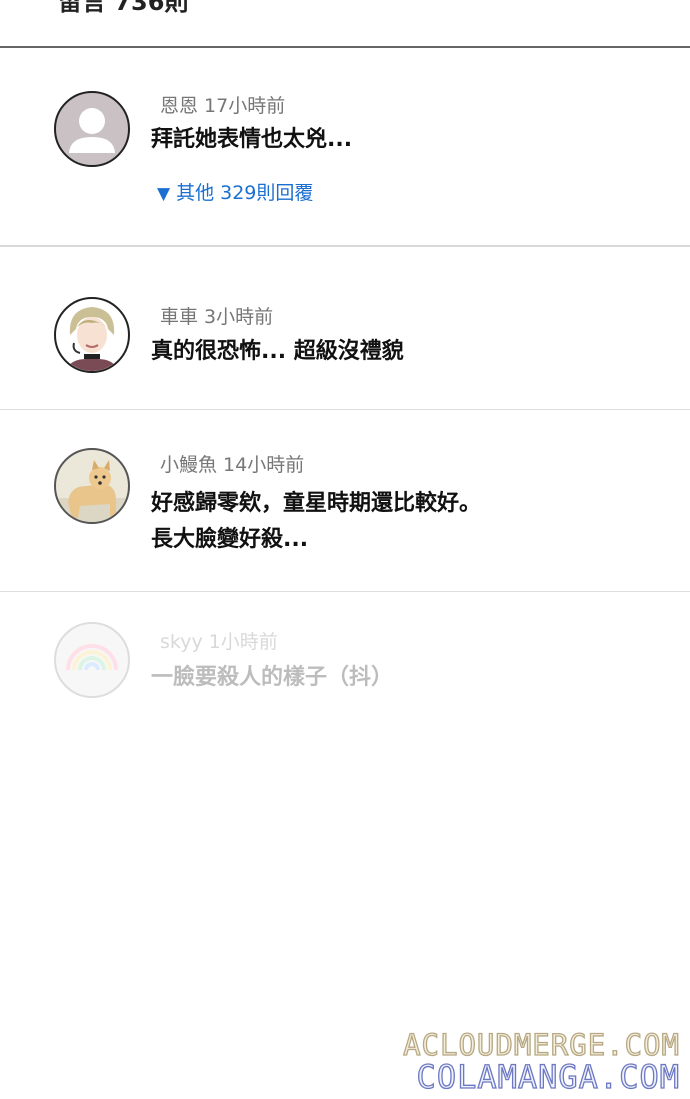 The height and width of the screenshot is (1099, 690). I want to click on comment-meta: 恩恩 17小時前, so click(222, 104).